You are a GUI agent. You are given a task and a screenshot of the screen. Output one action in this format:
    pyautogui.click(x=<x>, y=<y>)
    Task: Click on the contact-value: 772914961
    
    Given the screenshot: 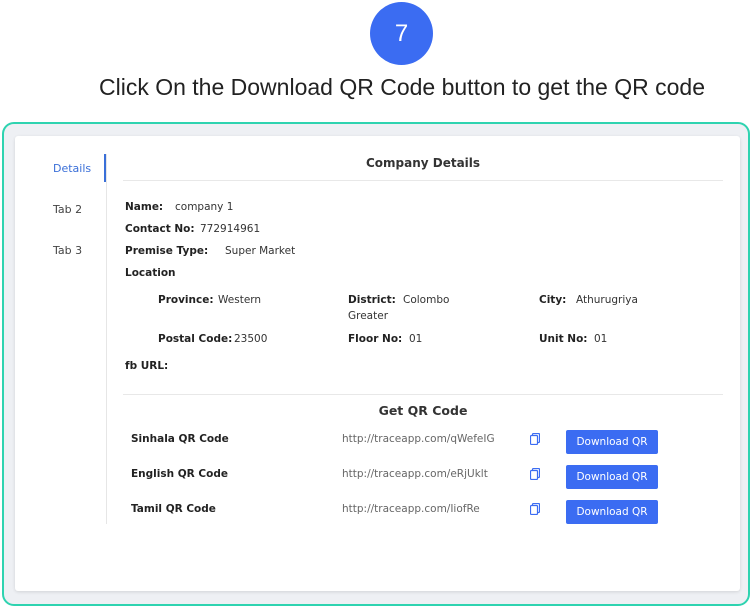 What is the action you would take?
    pyautogui.click(x=230, y=229)
    